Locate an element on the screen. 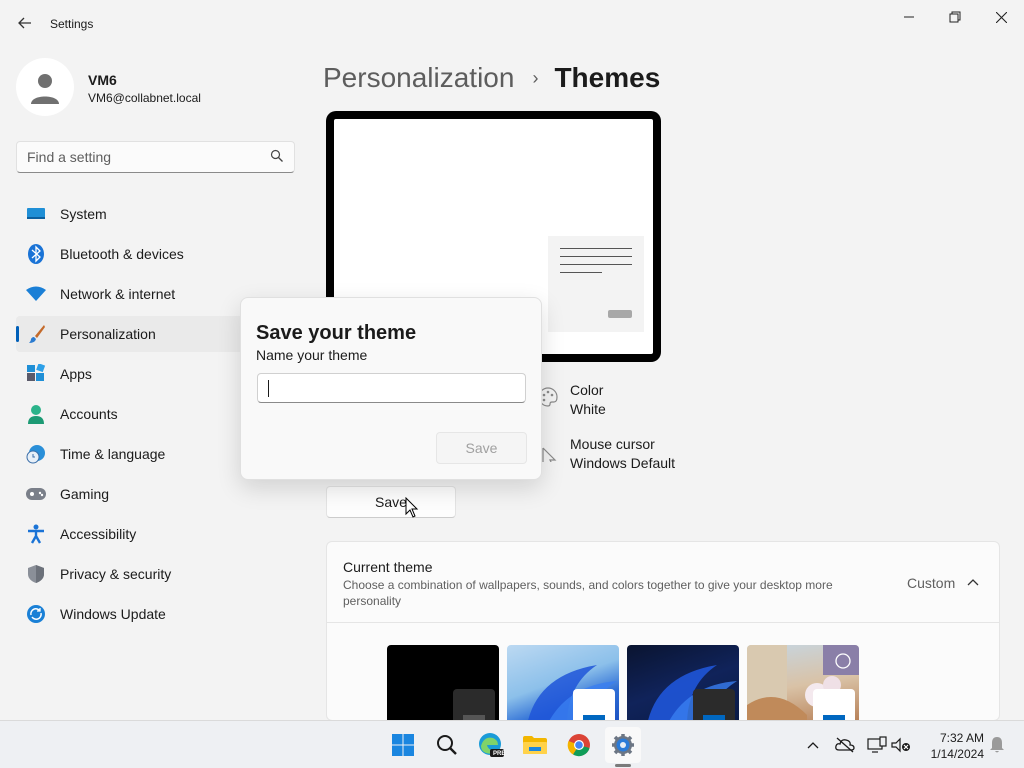 This screenshot has width=1024, height=768. minimize-button is located at coordinates (909, 17).